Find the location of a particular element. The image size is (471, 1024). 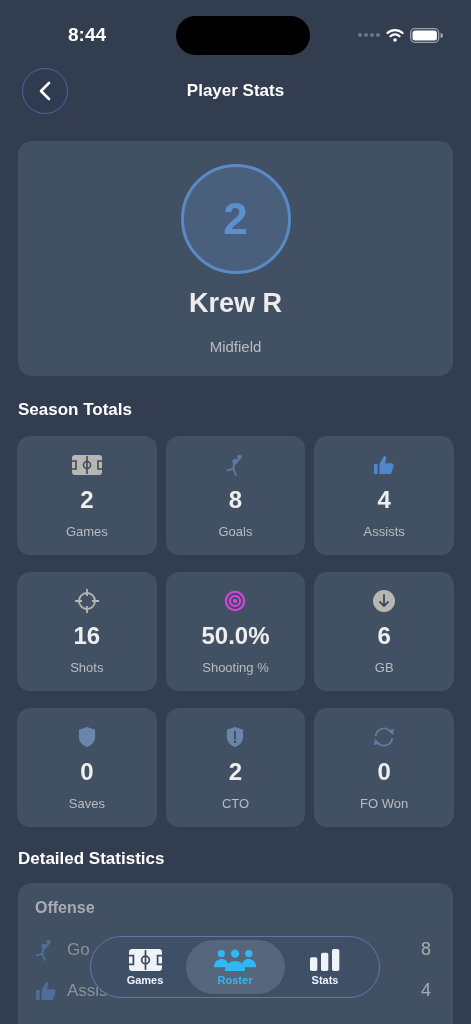

stat-value: 4 is located at coordinates (384, 500).